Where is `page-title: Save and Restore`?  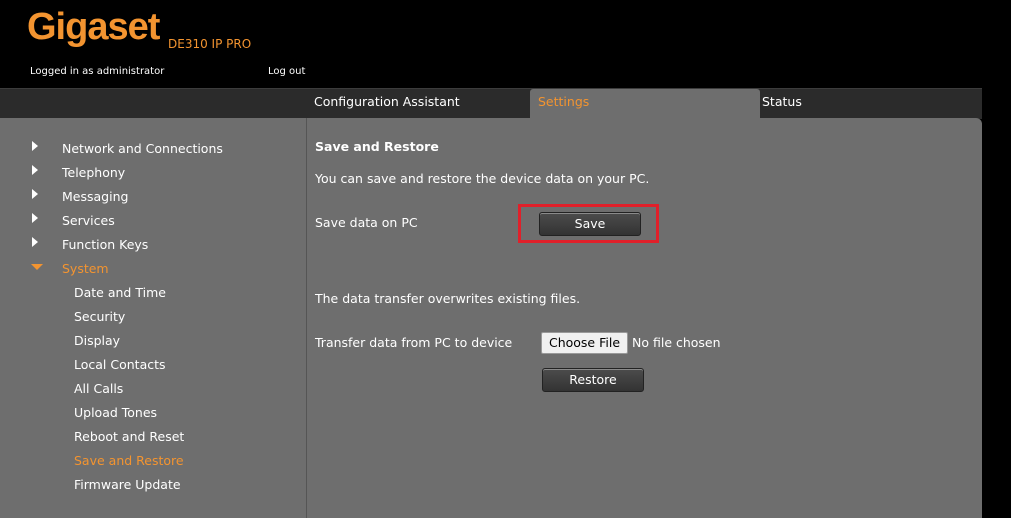 page-title: Save and Restore is located at coordinates (377, 146).